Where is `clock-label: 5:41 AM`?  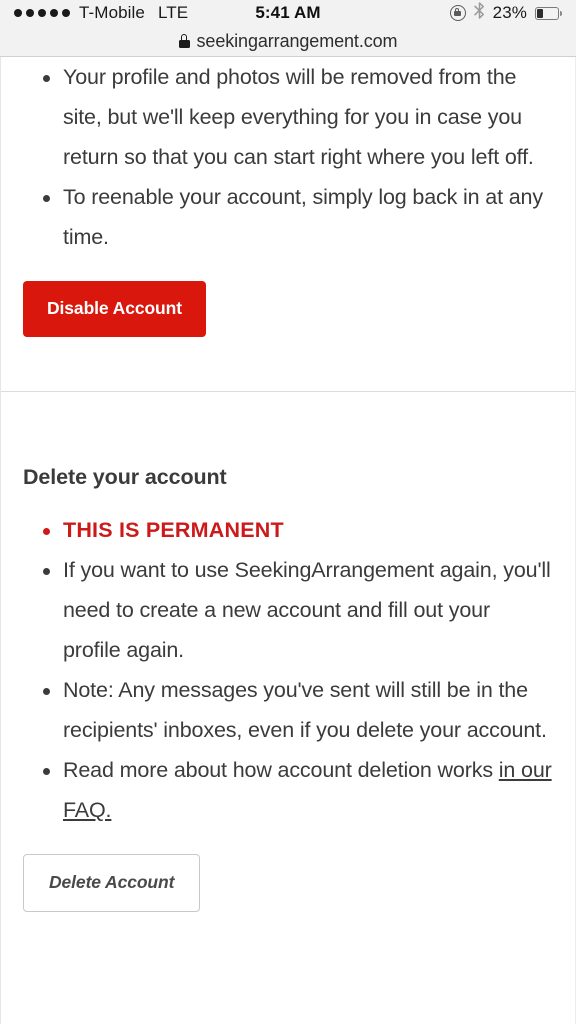 clock-label: 5:41 AM is located at coordinates (288, 12).